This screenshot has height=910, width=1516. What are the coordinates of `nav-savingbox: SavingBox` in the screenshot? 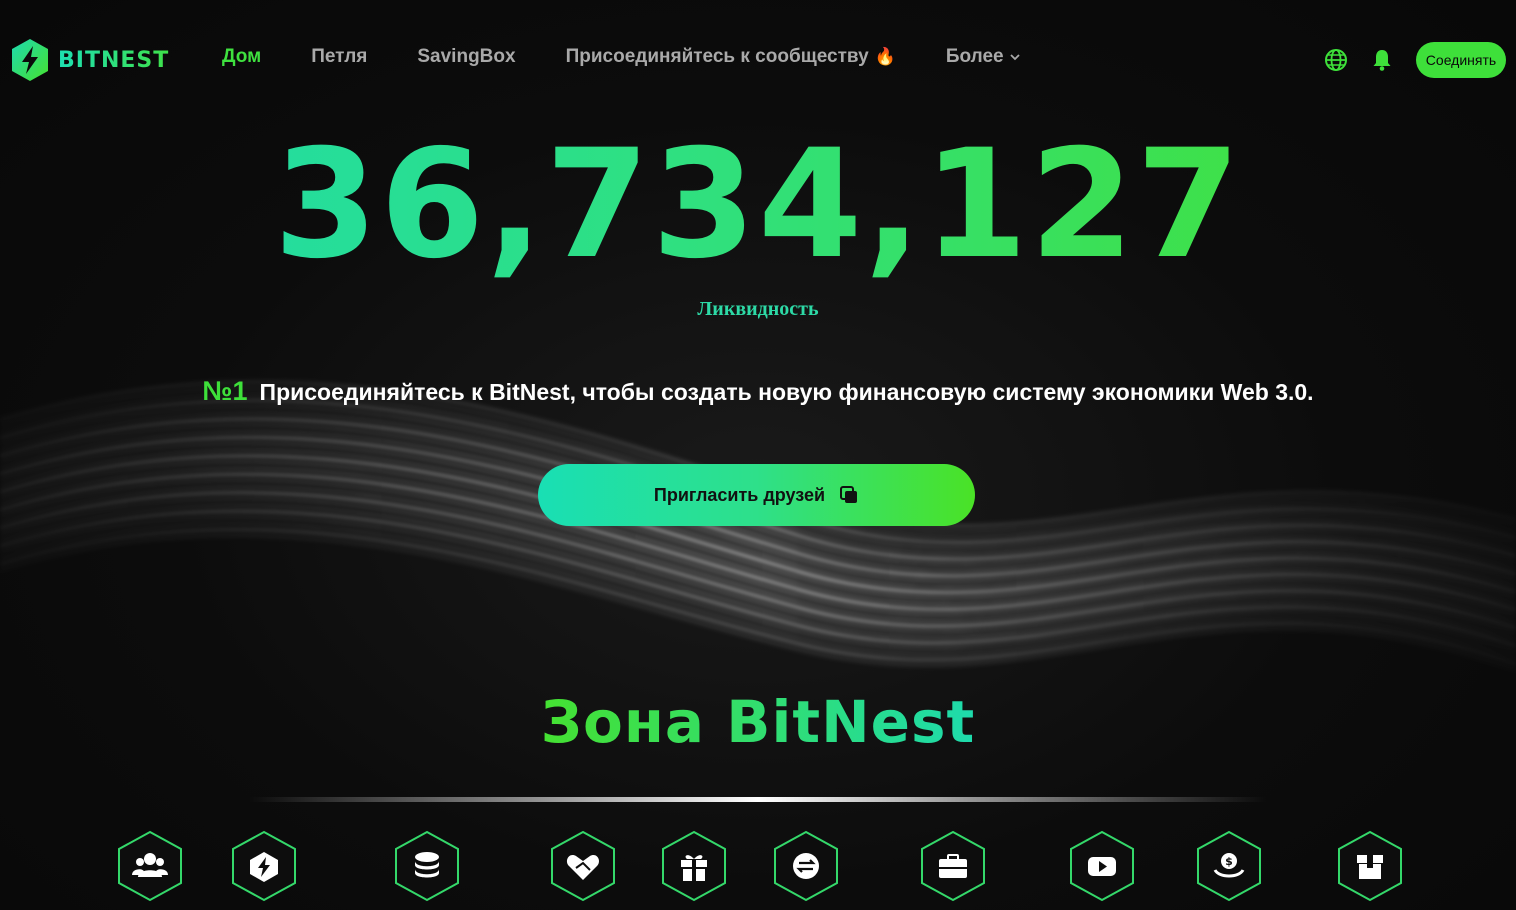 It's located at (466, 57).